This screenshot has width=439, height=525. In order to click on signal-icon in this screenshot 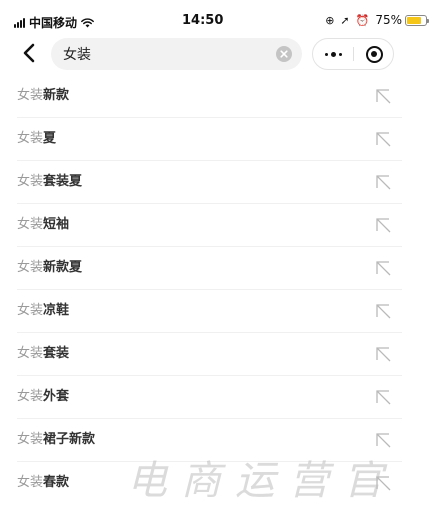, I will do `click(20, 22)`.